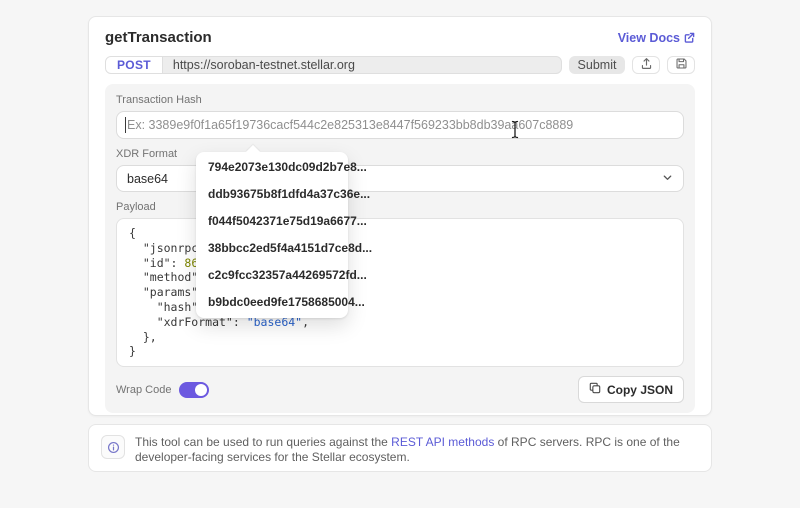  I want to click on panel-footer: Wrap Code Copy JSON, so click(400, 390).